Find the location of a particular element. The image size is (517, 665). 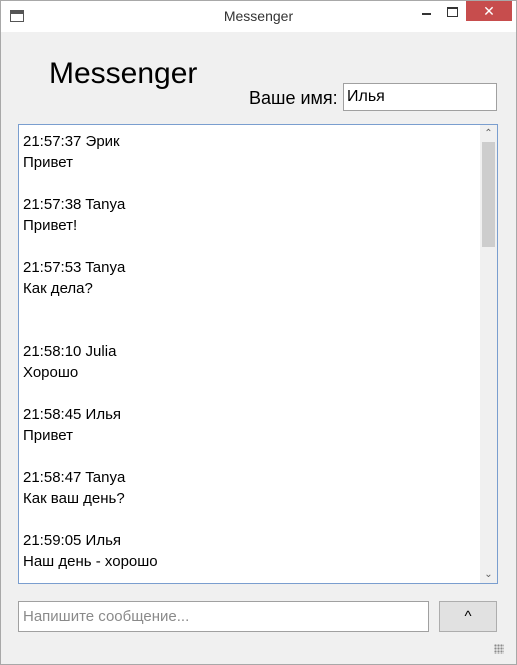

message-item: 21:58:47 Tanya Как ваш день? is located at coordinates (250, 488).